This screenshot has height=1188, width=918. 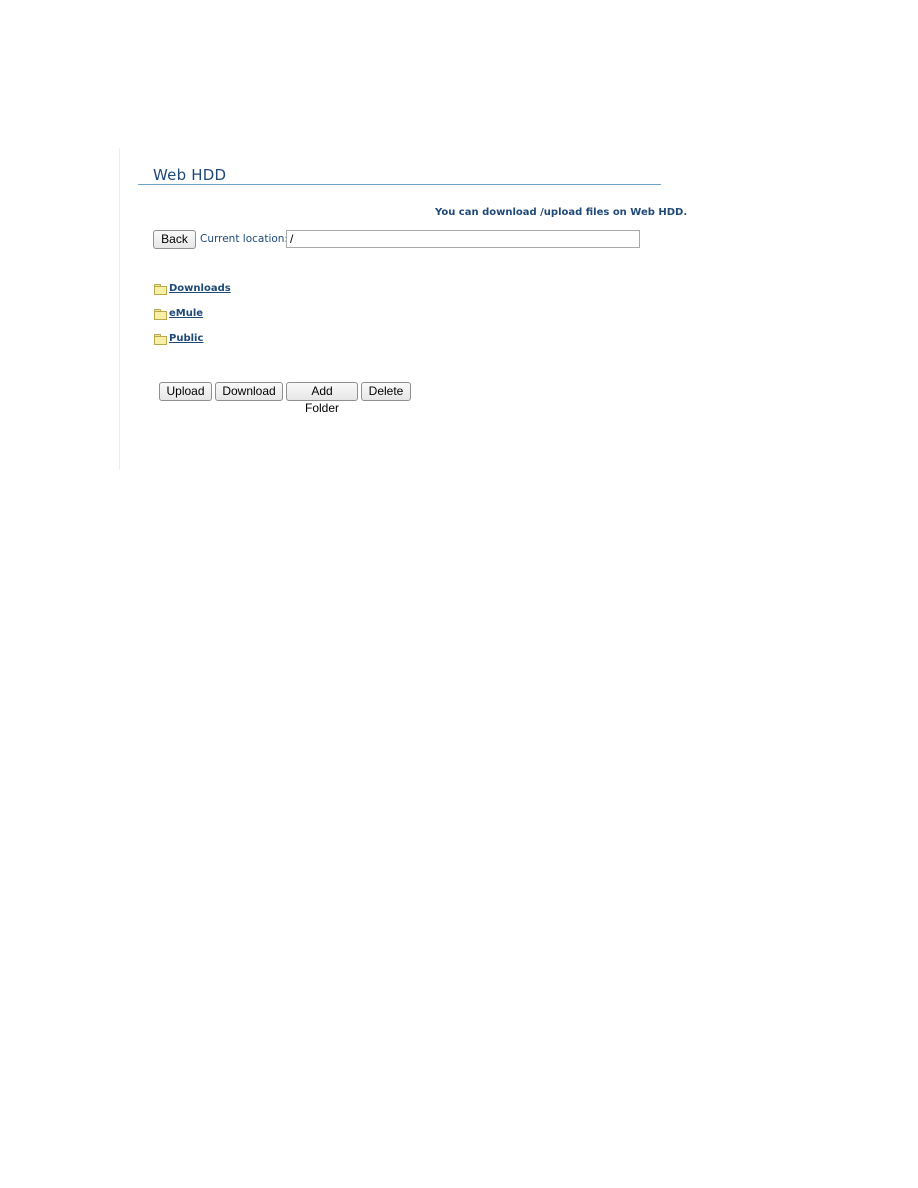 I want to click on current-location-label: Current location:, so click(x=244, y=239).